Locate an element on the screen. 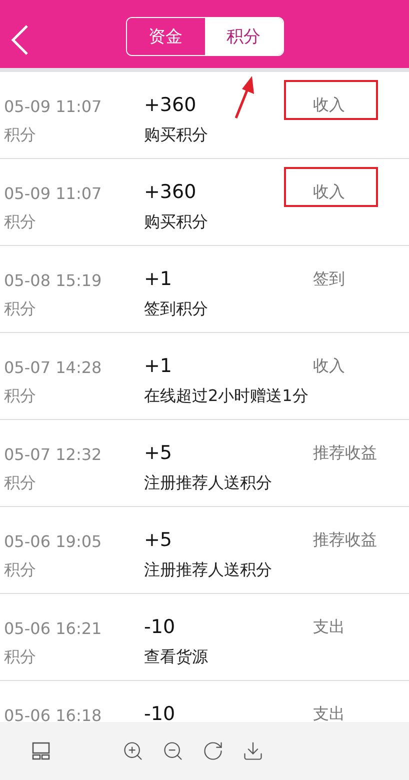 Image resolution: width=409 pixels, height=780 pixels. back-icon is located at coordinates (20, 40).